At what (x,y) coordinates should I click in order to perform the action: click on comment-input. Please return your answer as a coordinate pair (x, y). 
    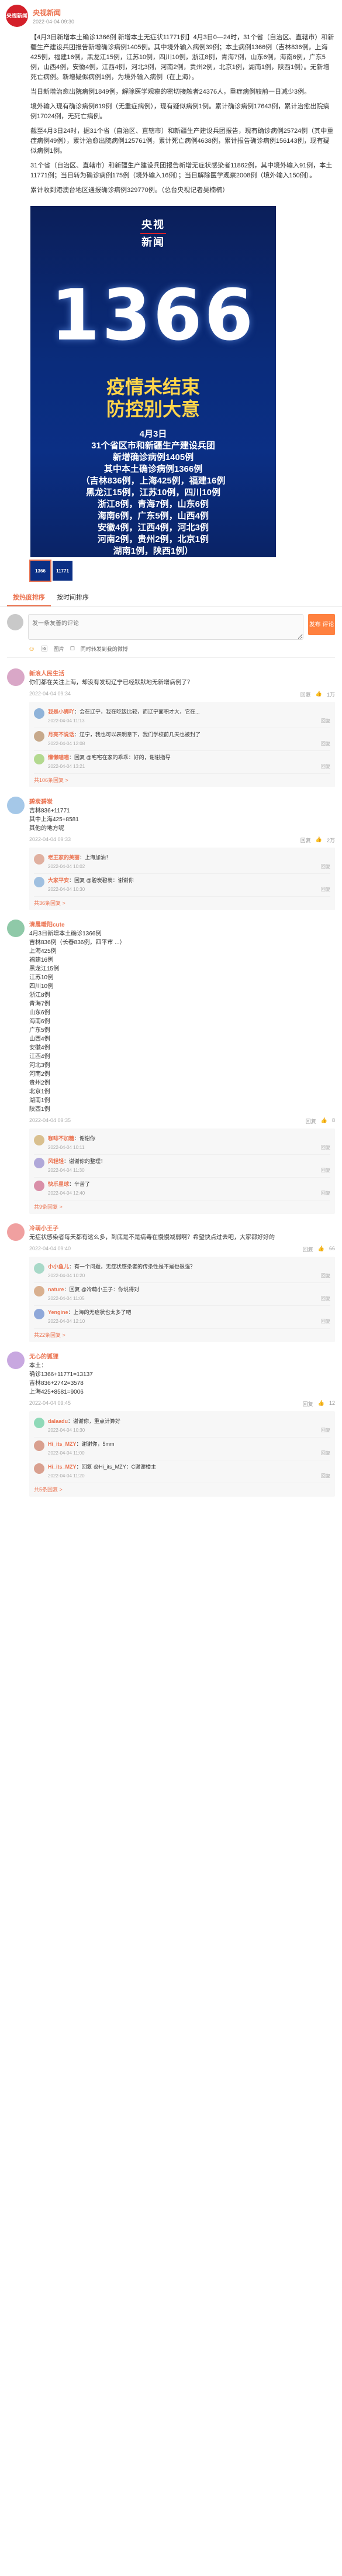
    Looking at the image, I should click on (166, 627).